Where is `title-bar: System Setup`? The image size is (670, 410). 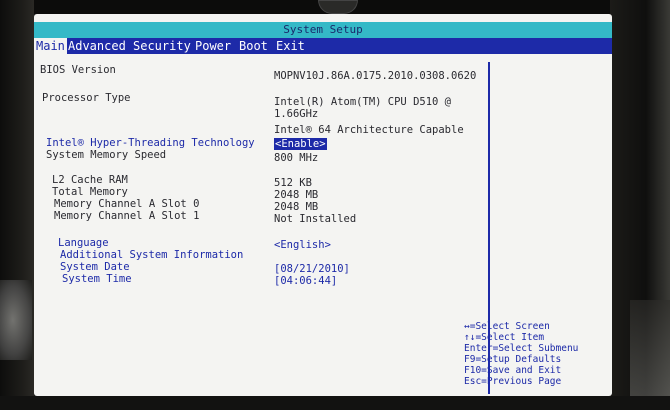 title-bar: System Setup is located at coordinates (323, 30).